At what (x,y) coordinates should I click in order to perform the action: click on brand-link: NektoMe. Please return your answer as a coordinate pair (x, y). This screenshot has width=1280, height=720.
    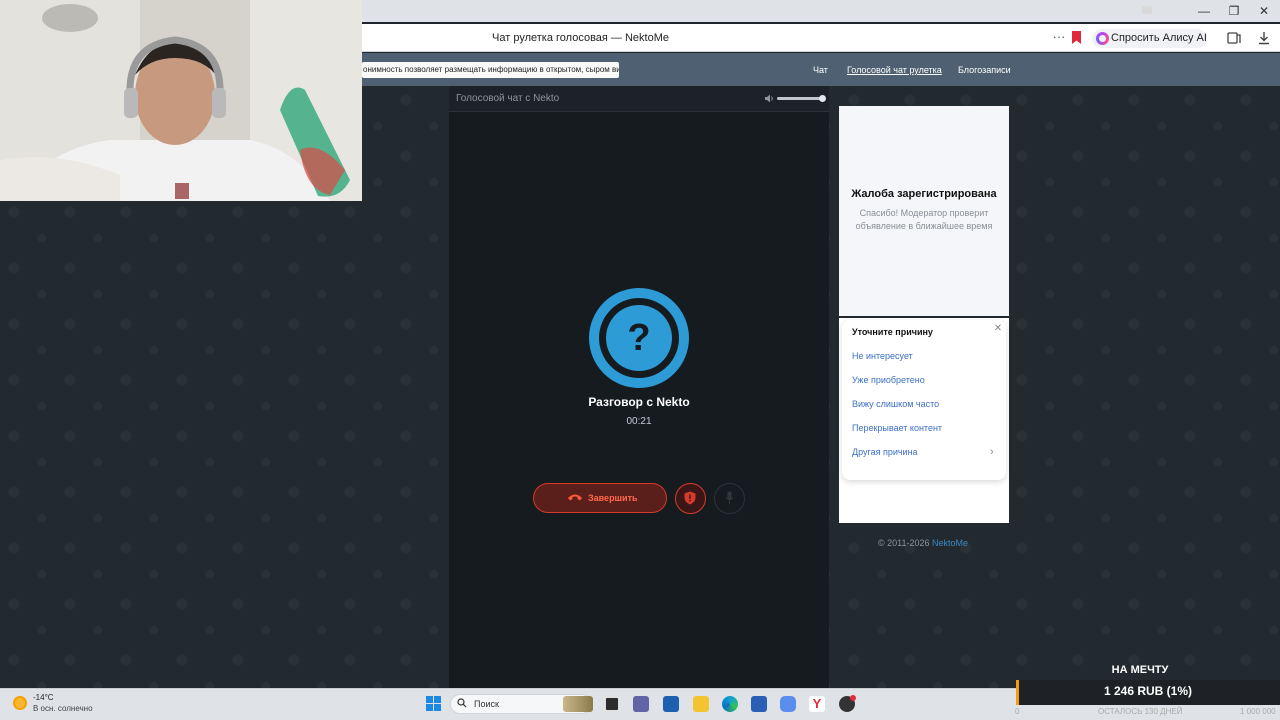
    Looking at the image, I should click on (950, 543).